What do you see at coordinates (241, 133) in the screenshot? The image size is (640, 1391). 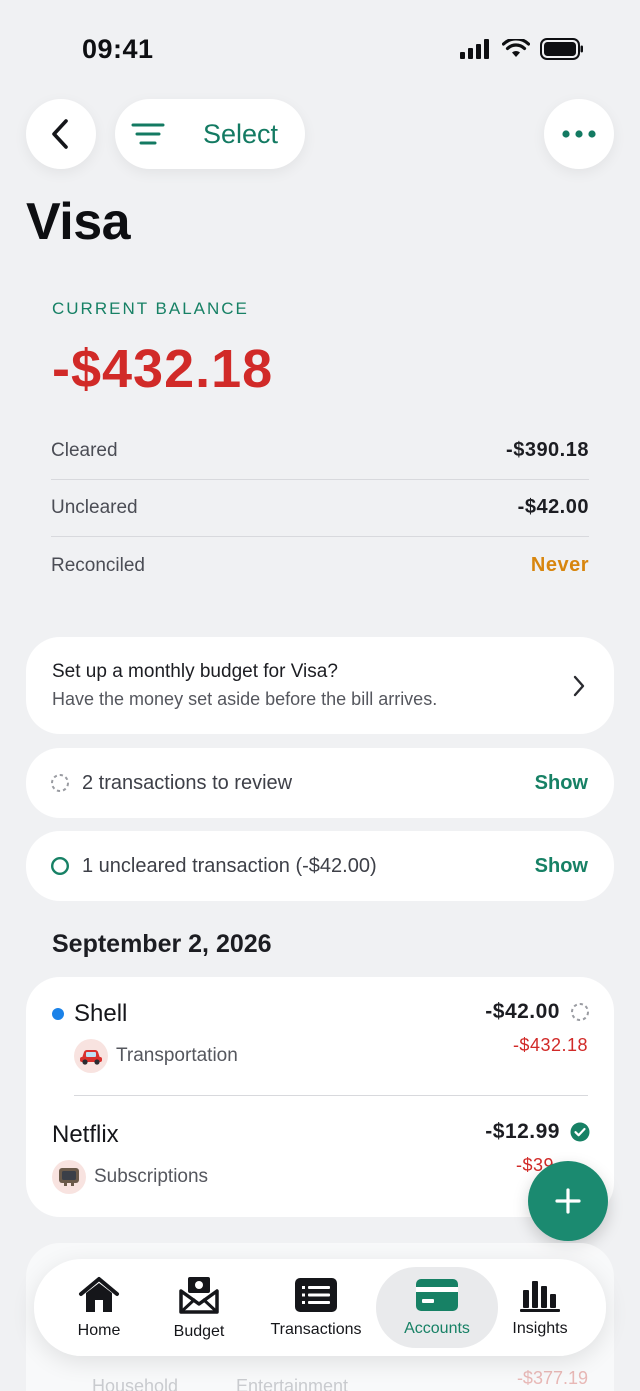 I see `select-label: Select` at bounding box center [241, 133].